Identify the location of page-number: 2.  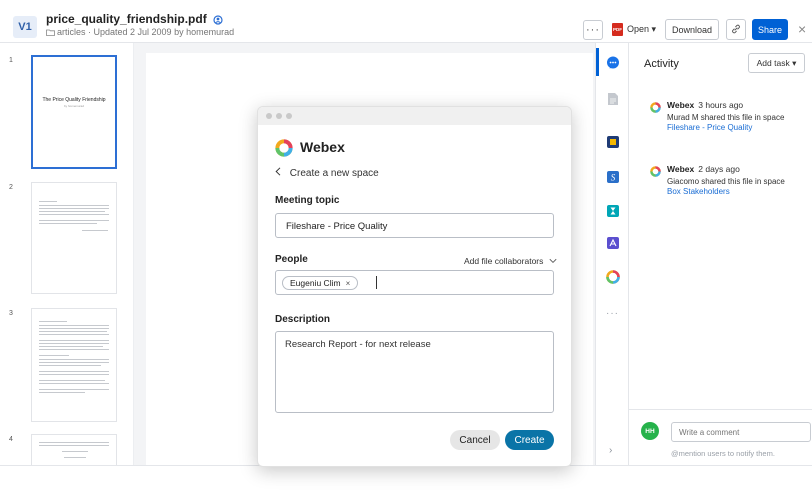
(11, 187).